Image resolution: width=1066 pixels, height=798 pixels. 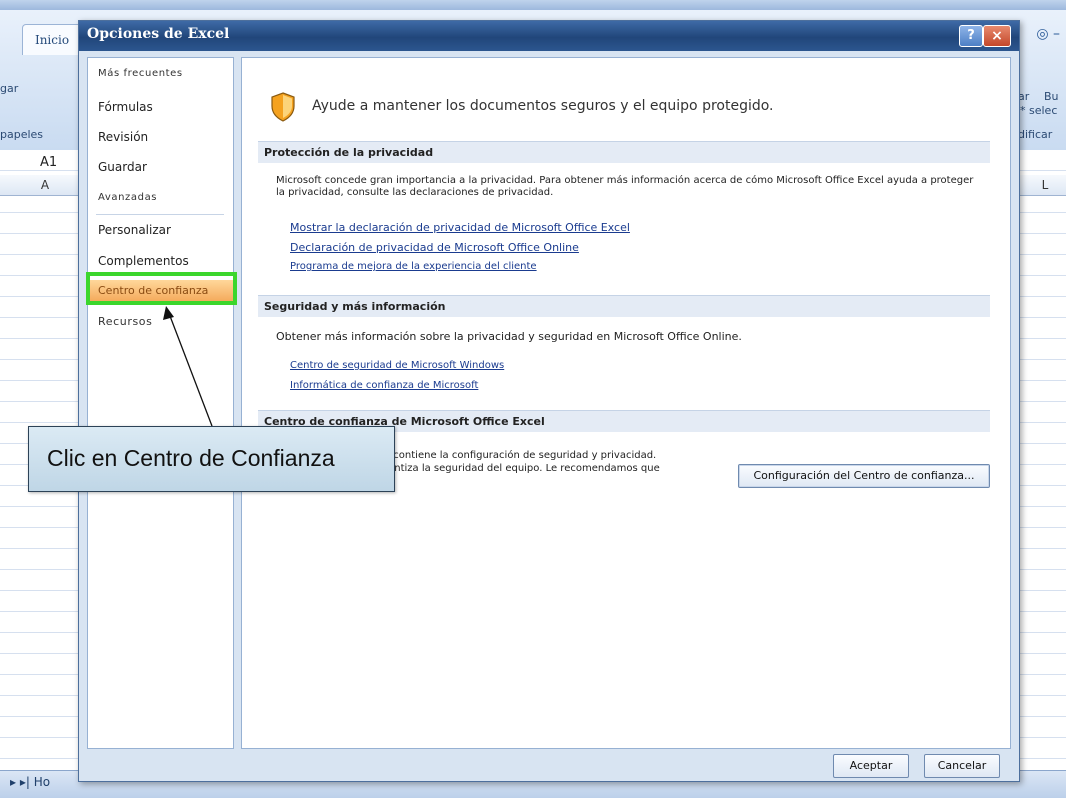 What do you see at coordinates (549, 36) in the screenshot?
I see `dialog-title-bar: Opciones de Excel ? ×` at bounding box center [549, 36].